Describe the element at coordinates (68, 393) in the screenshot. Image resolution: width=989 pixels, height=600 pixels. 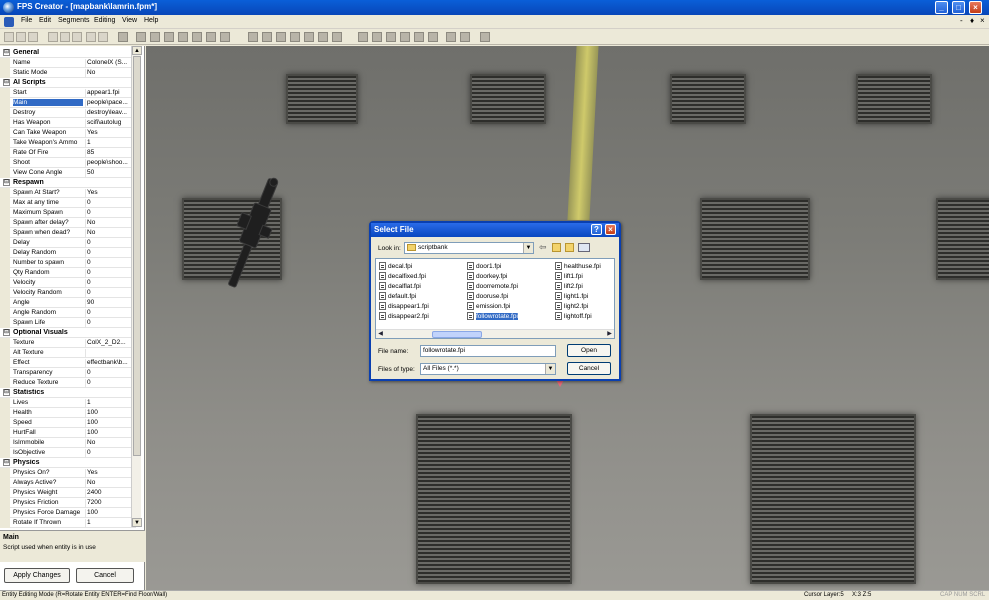
I see `property-category: ⊟ Statistics` at that location.